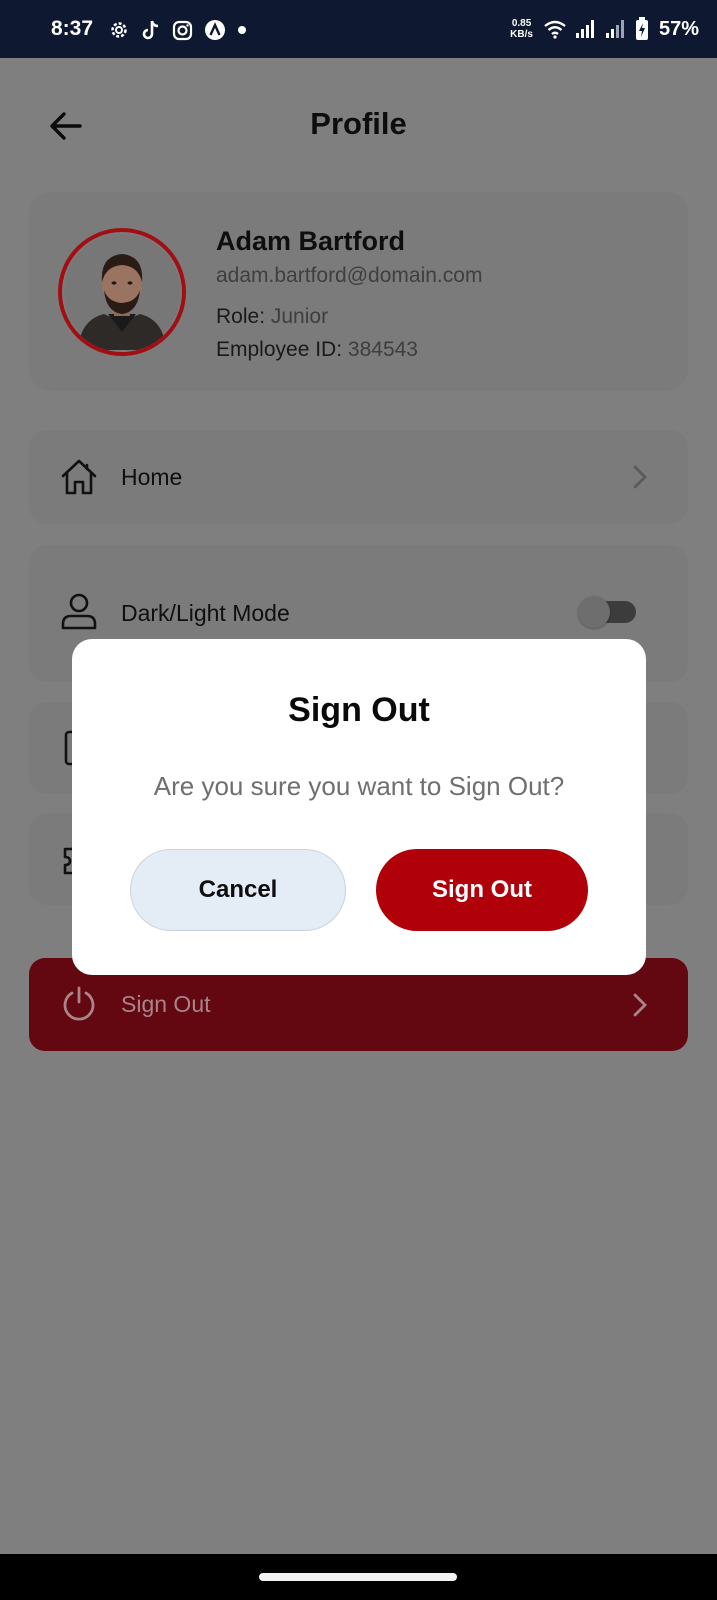 This screenshot has height=1600, width=717. I want to click on home-icon, so click(79, 477).